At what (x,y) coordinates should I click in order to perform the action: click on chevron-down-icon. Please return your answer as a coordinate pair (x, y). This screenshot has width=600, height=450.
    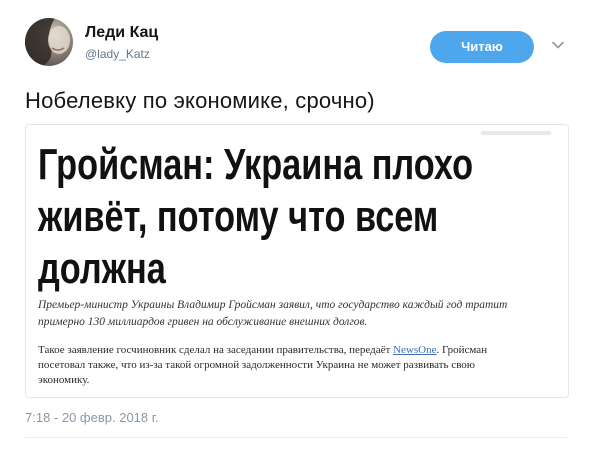
    Looking at the image, I should click on (558, 45).